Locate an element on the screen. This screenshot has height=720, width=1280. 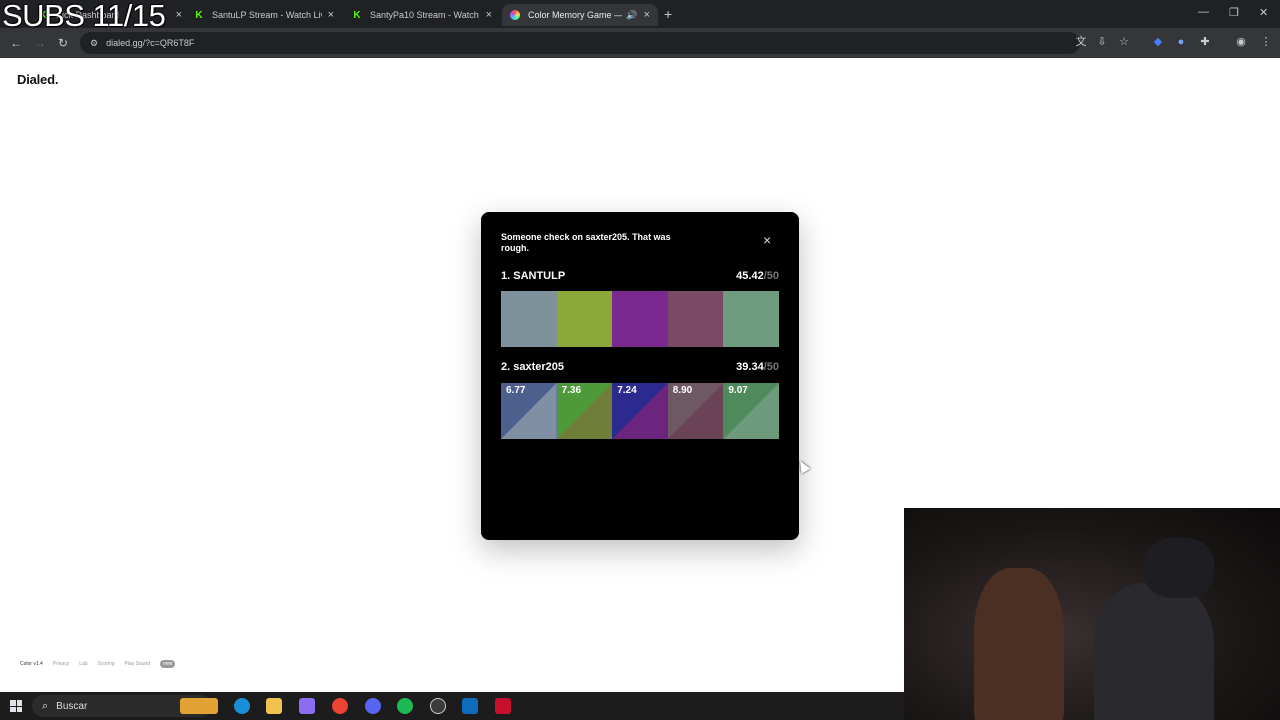
color-wheel-icon is located at coordinates (515, 15).